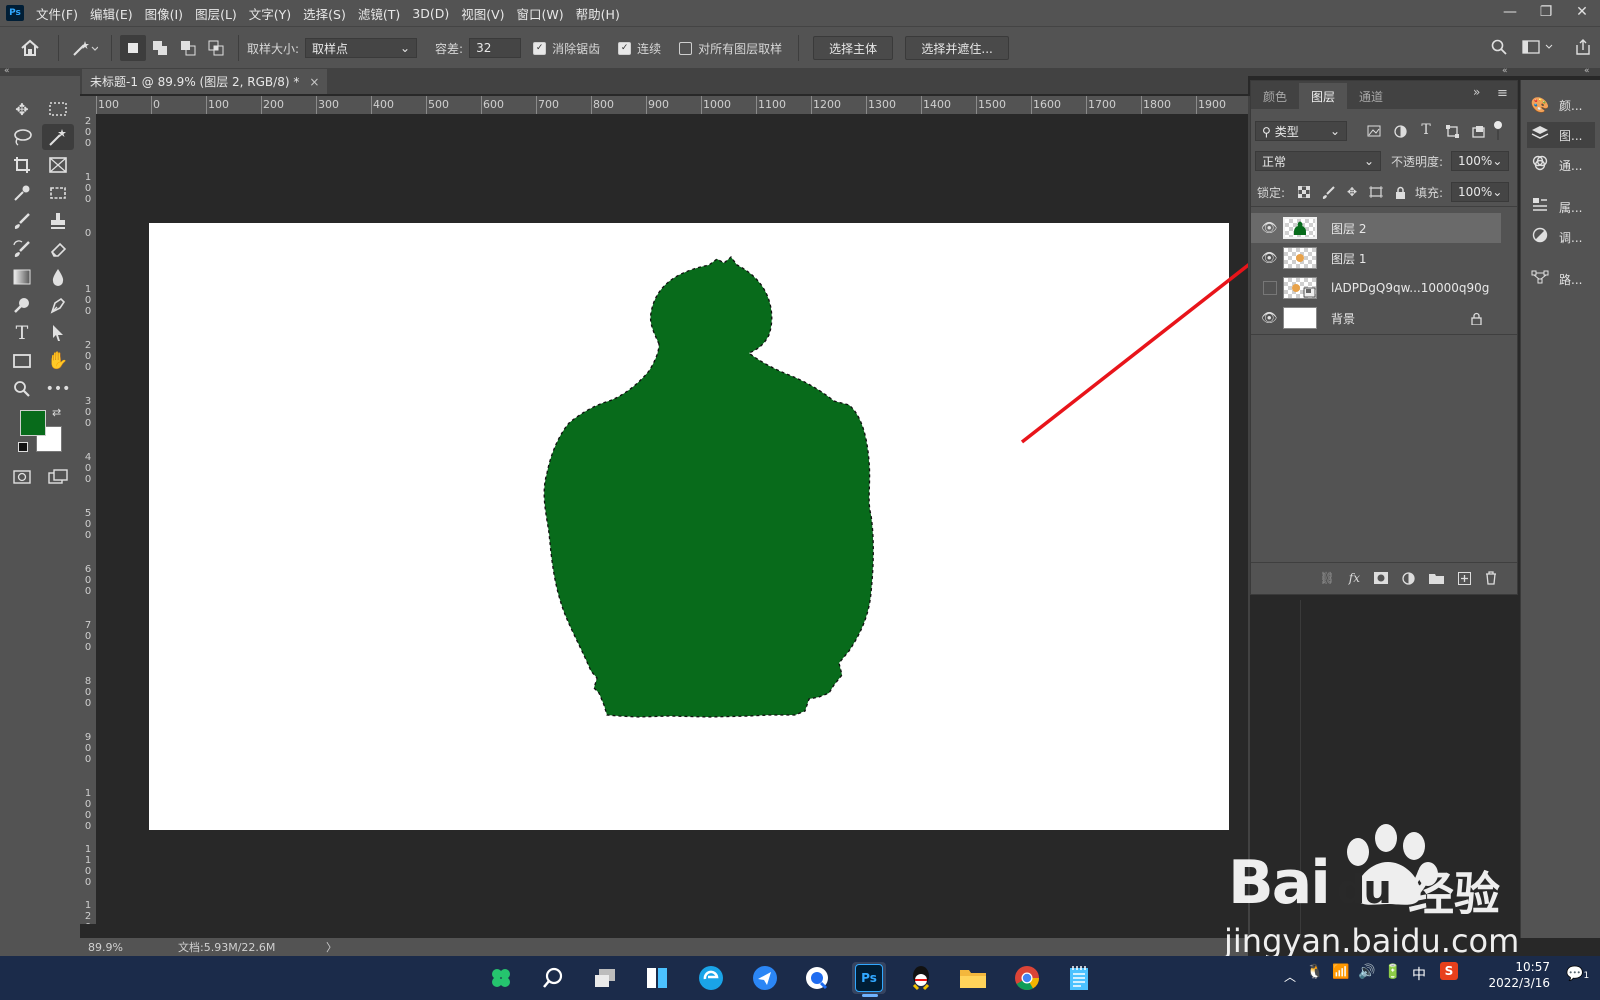 This screenshot has height=1000, width=1600. I want to click on layer-row-layer-1: 👁 图层 1, so click(1376, 258).